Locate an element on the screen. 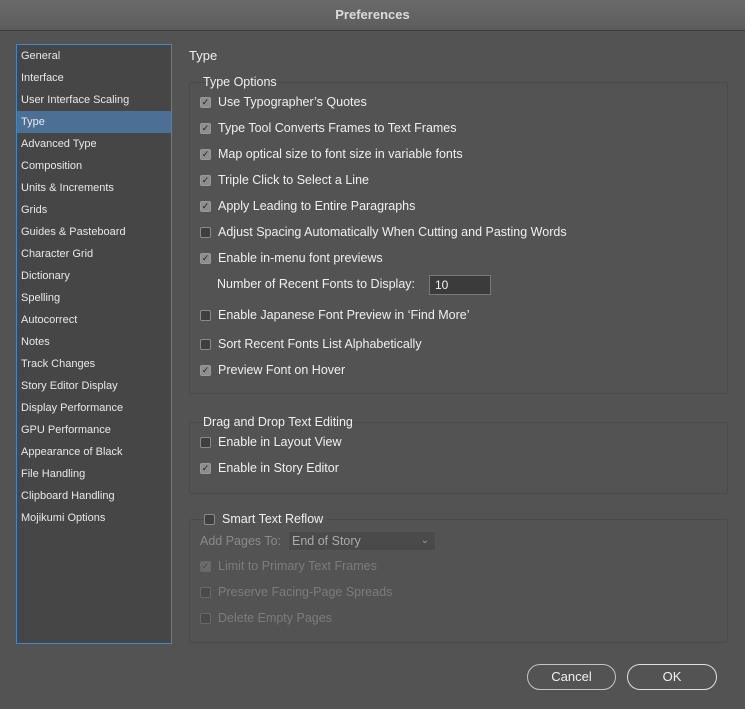 The height and width of the screenshot is (709, 745). sidebar-item-user-interface-scaling: User Interface Scaling is located at coordinates (94, 100).